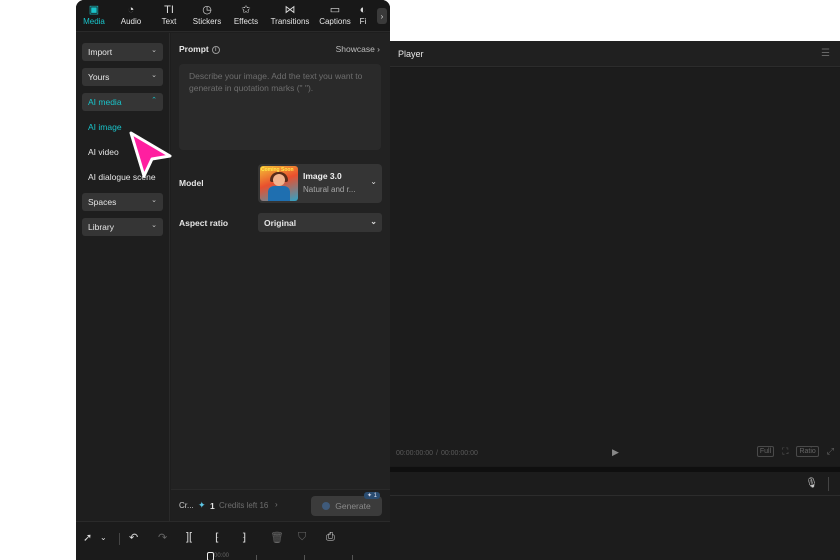  Describe the element at coordinates (279, 183) in the screenshot. I see `model-thumbnail: Coming Soon` at that location.